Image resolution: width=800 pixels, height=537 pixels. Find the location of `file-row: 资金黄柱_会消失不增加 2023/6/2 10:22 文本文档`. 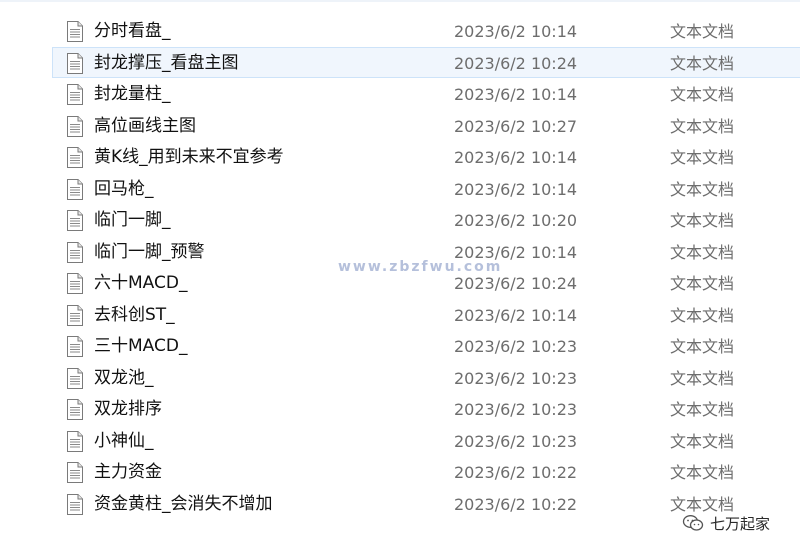

file-row: 资金黄柱_会消失不增加 2023/6/2 10:22 文本文档 is located at coordinates (400, 504).